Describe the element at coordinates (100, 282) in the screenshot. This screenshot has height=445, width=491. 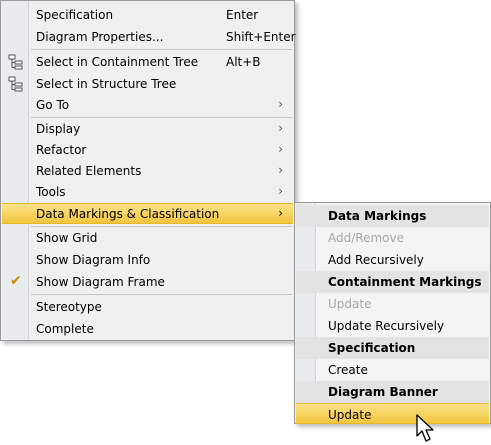
I see `menu-item-label: Show Diagram Frame` at that location.